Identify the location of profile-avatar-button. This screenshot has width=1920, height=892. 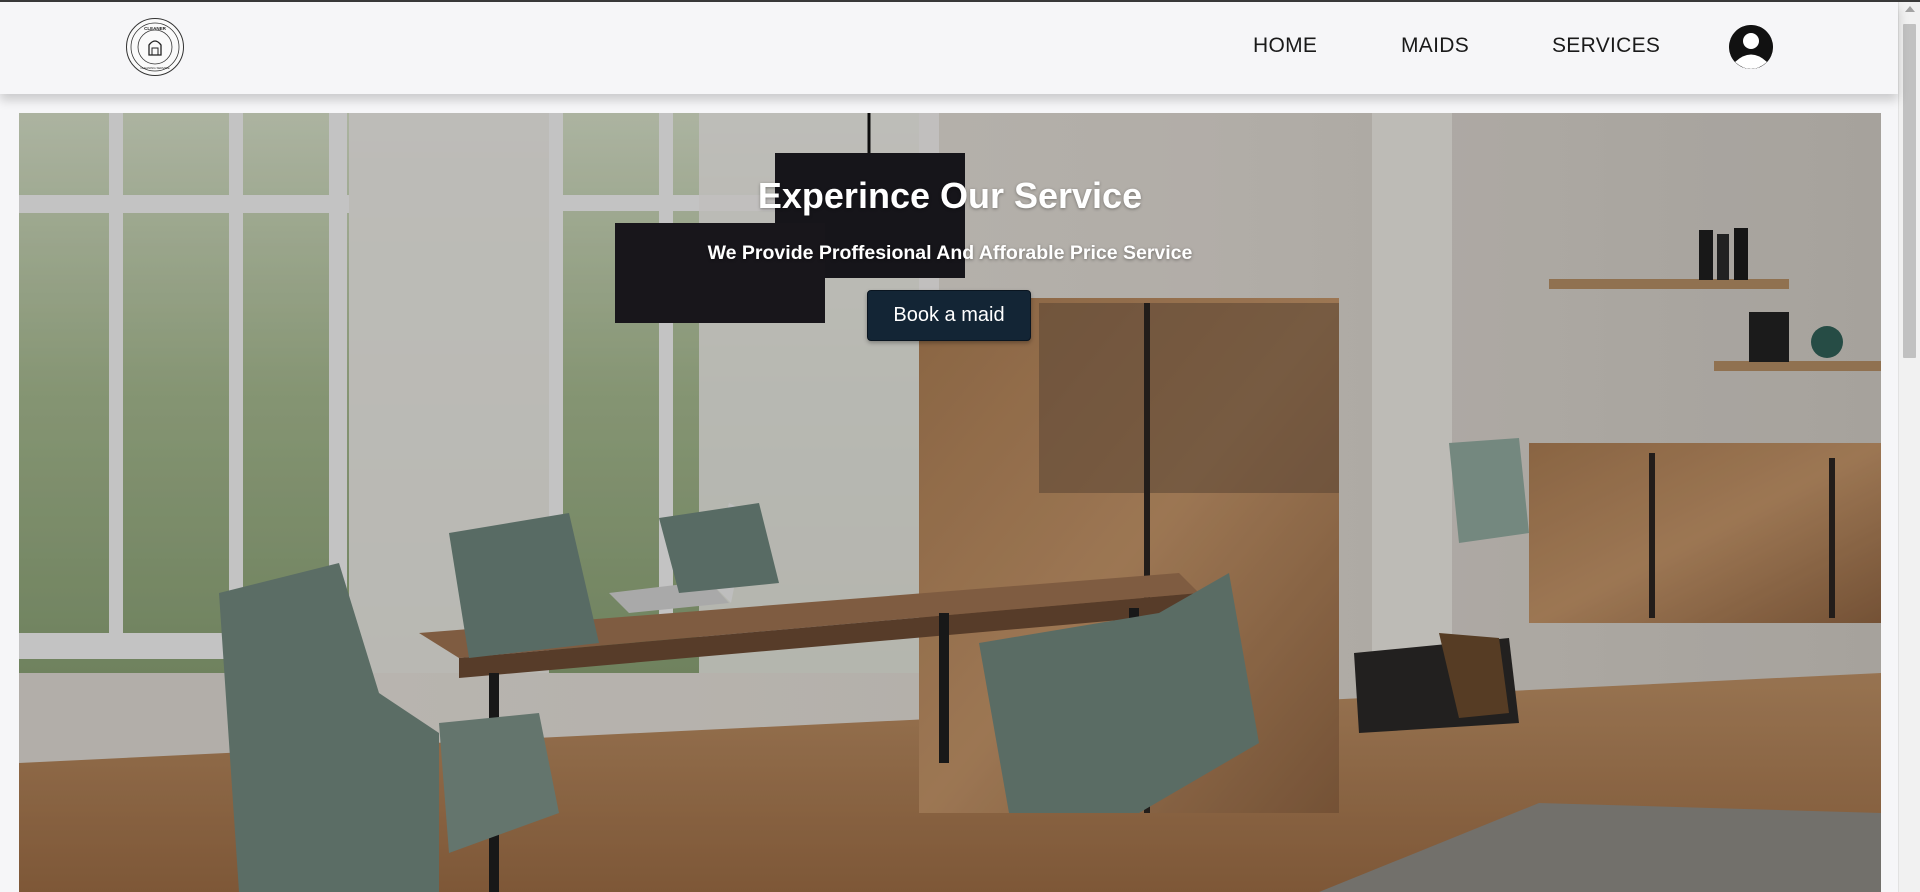
(1751, 47).